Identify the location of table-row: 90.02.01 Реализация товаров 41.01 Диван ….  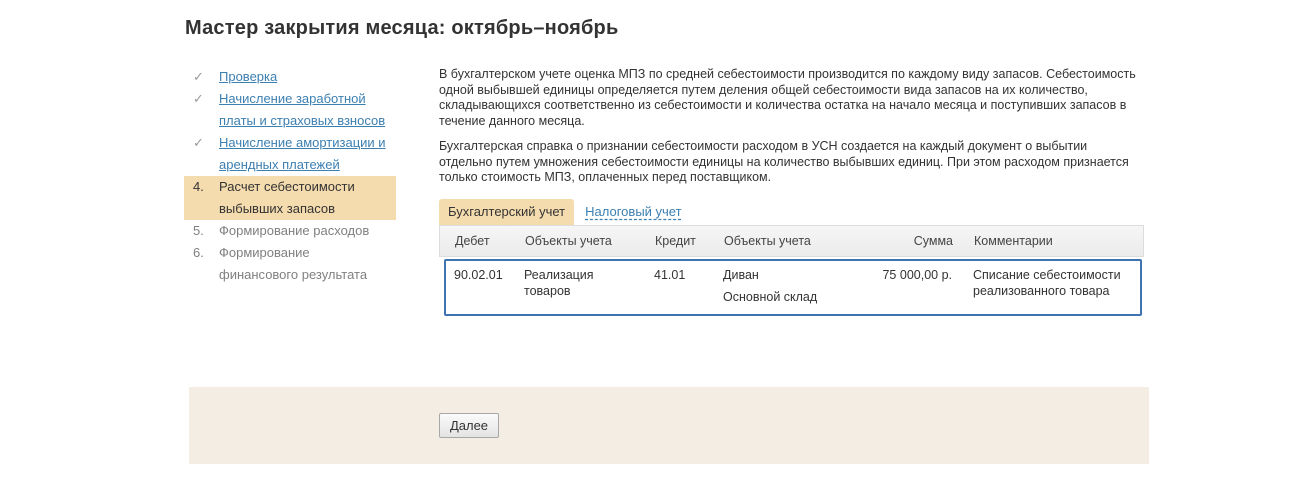
(793, 287).